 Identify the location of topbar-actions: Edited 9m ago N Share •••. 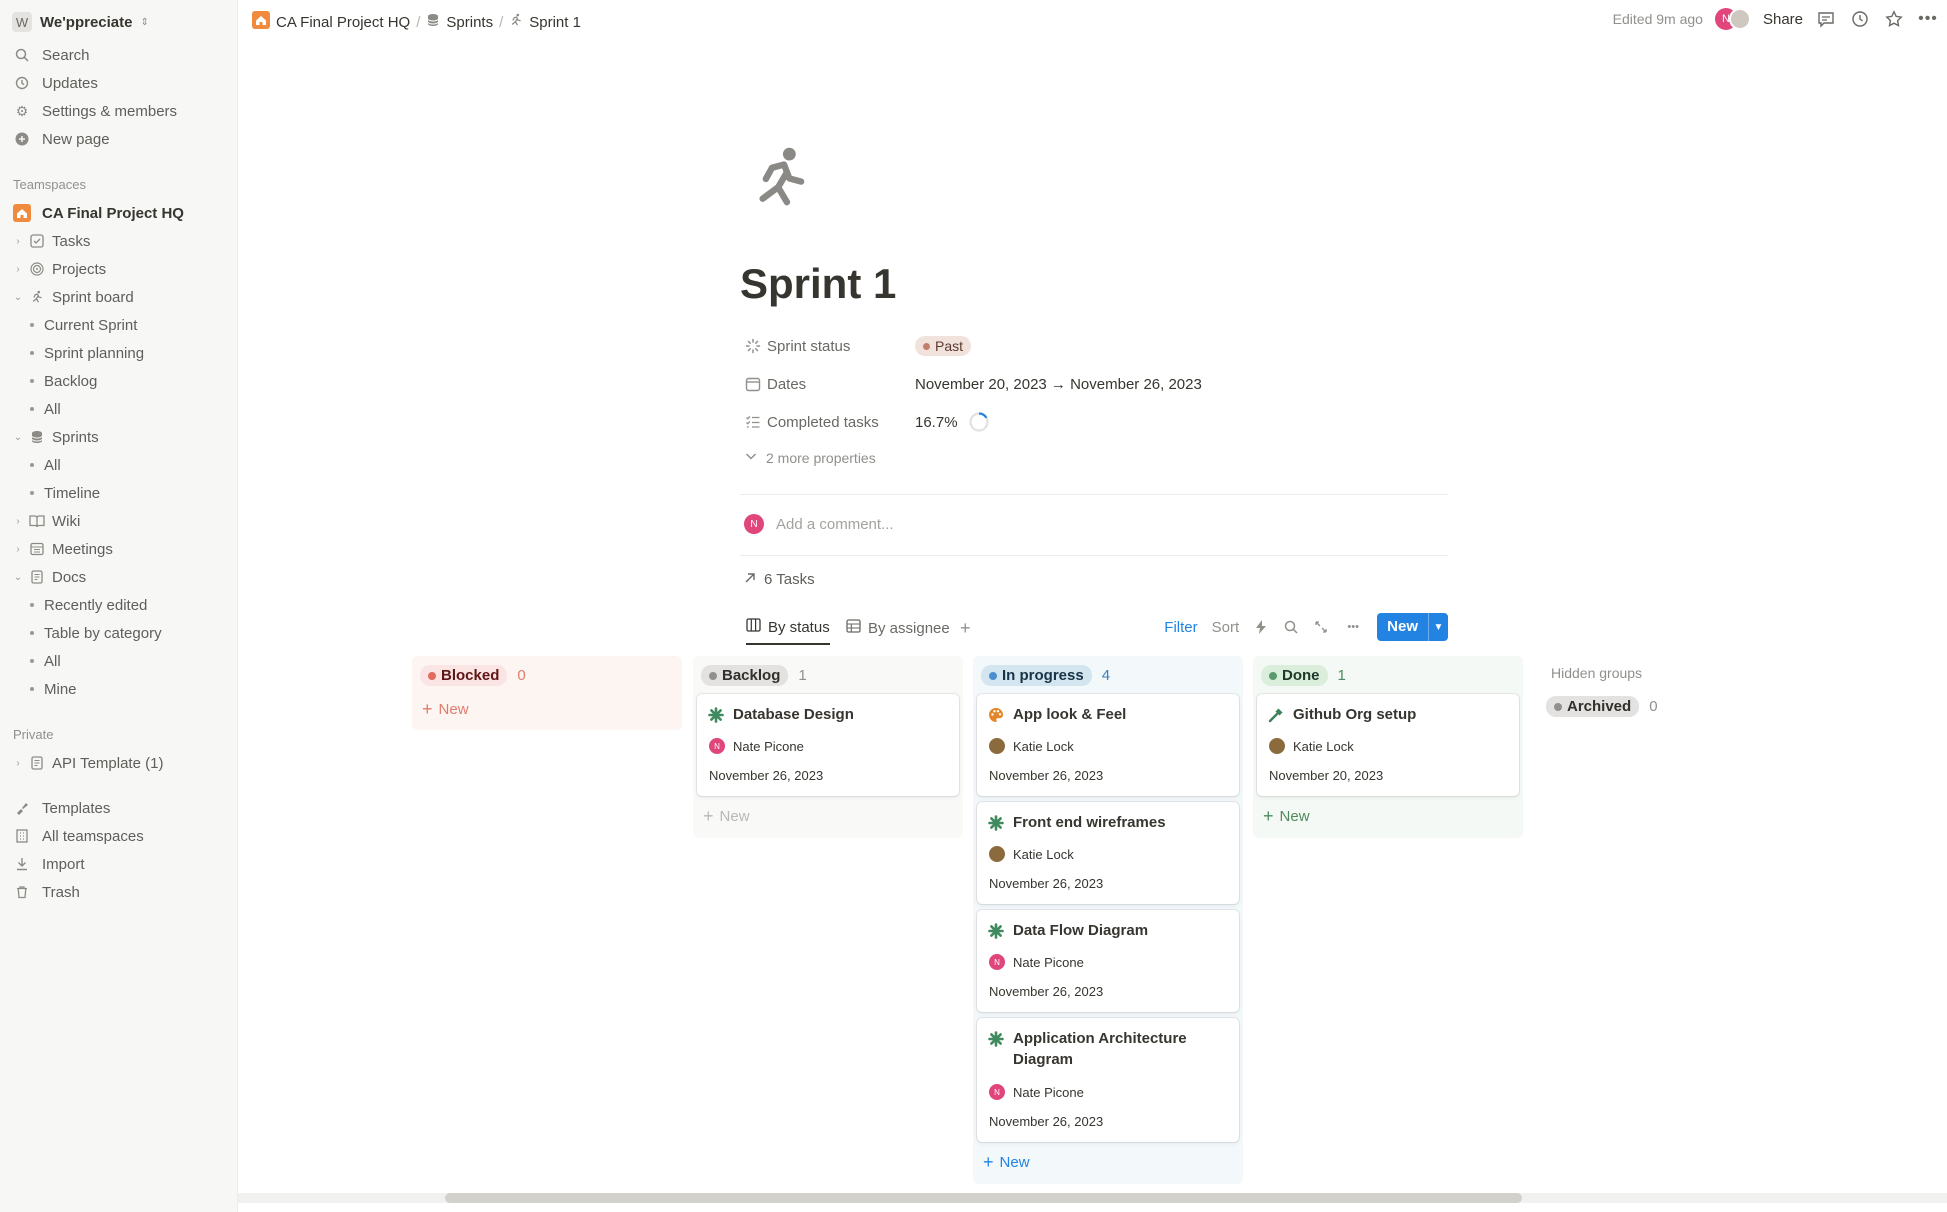
(1776, 19).